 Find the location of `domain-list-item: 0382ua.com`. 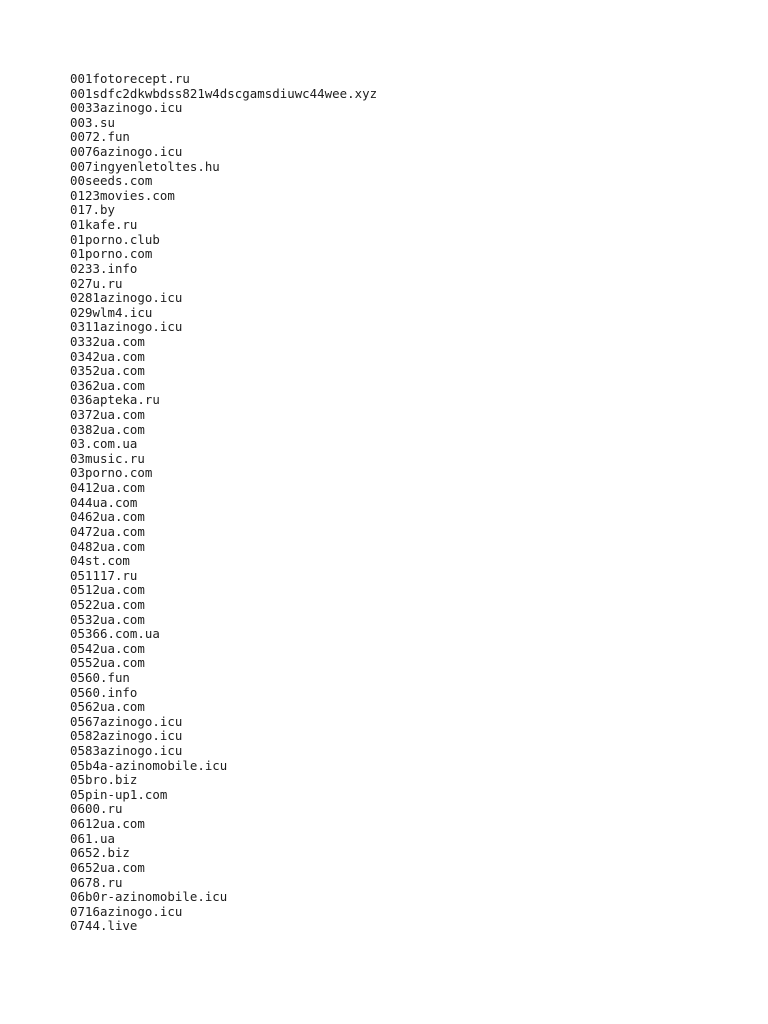

domain-list-item: 0382ua.com is located at coordinates (107, 429).